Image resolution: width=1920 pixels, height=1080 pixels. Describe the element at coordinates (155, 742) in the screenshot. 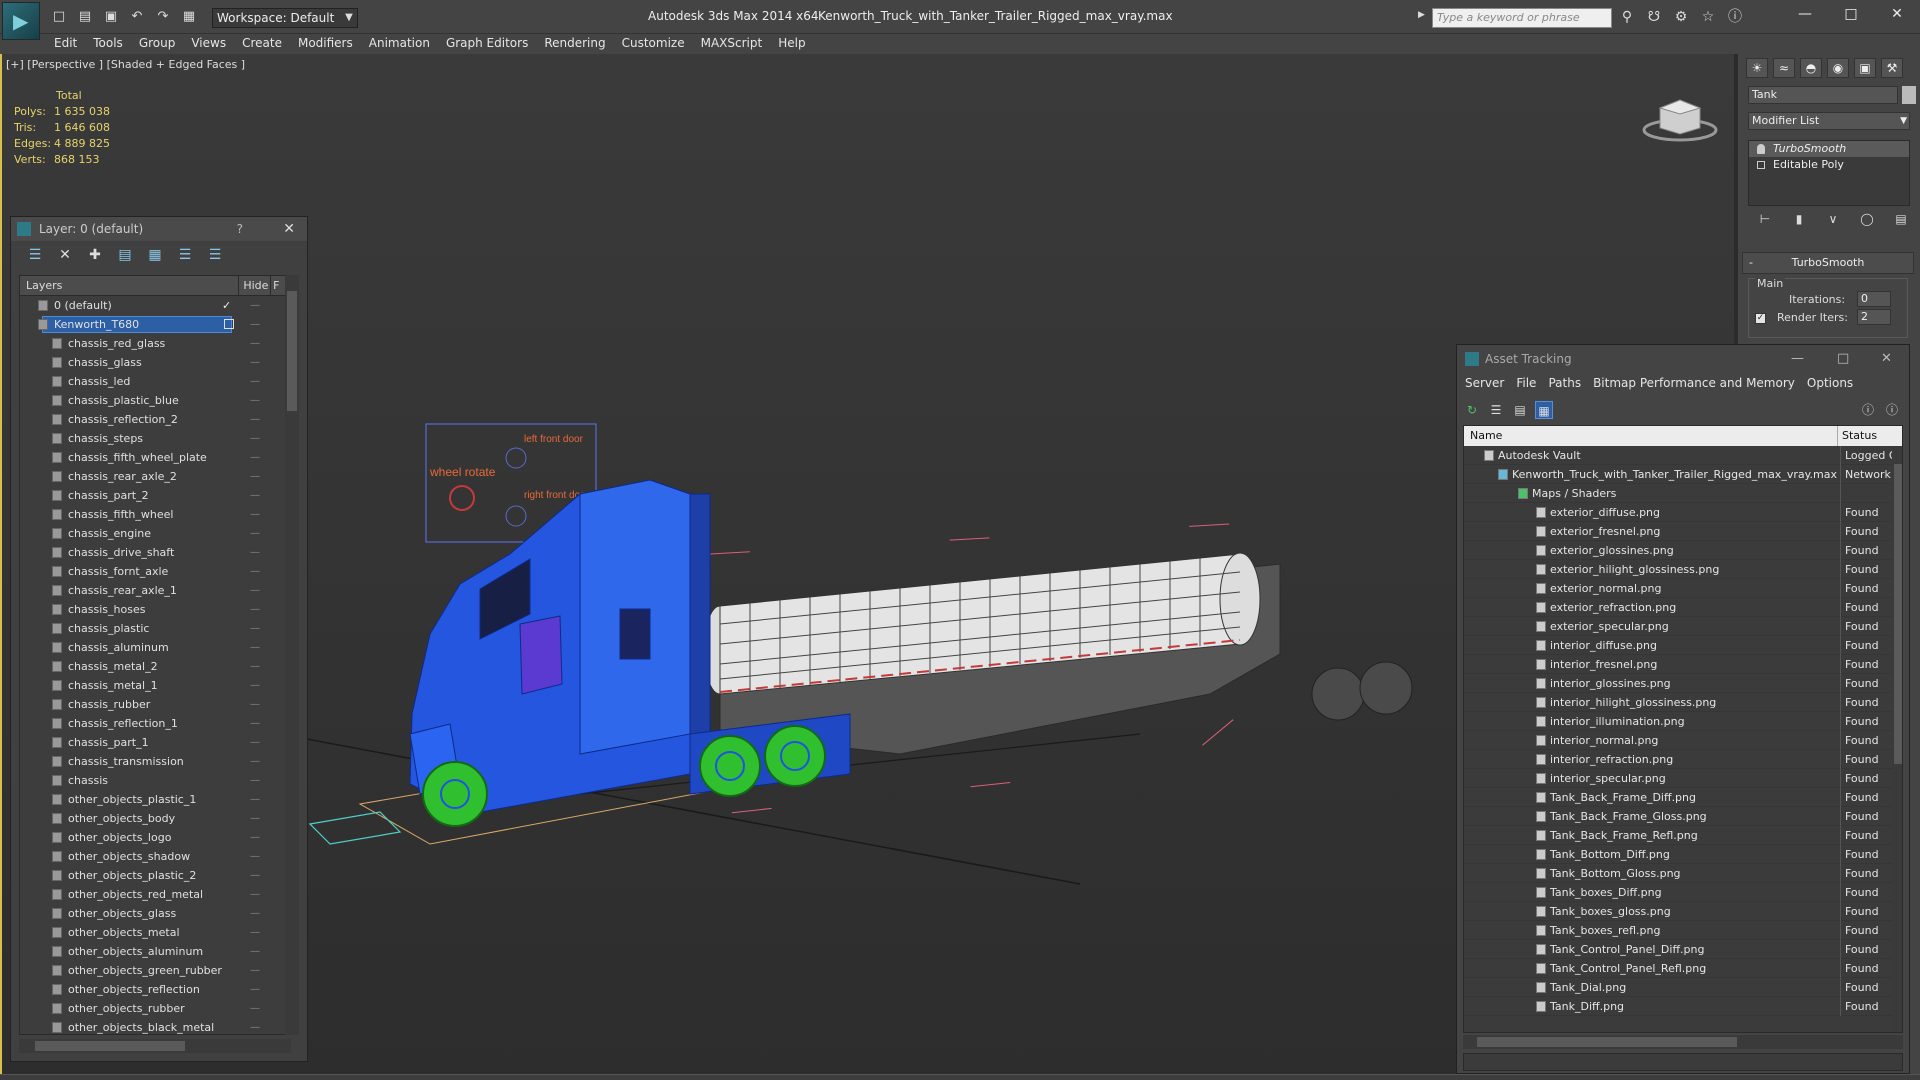

I see `layer-row: chassis_part_1 —` at that location.